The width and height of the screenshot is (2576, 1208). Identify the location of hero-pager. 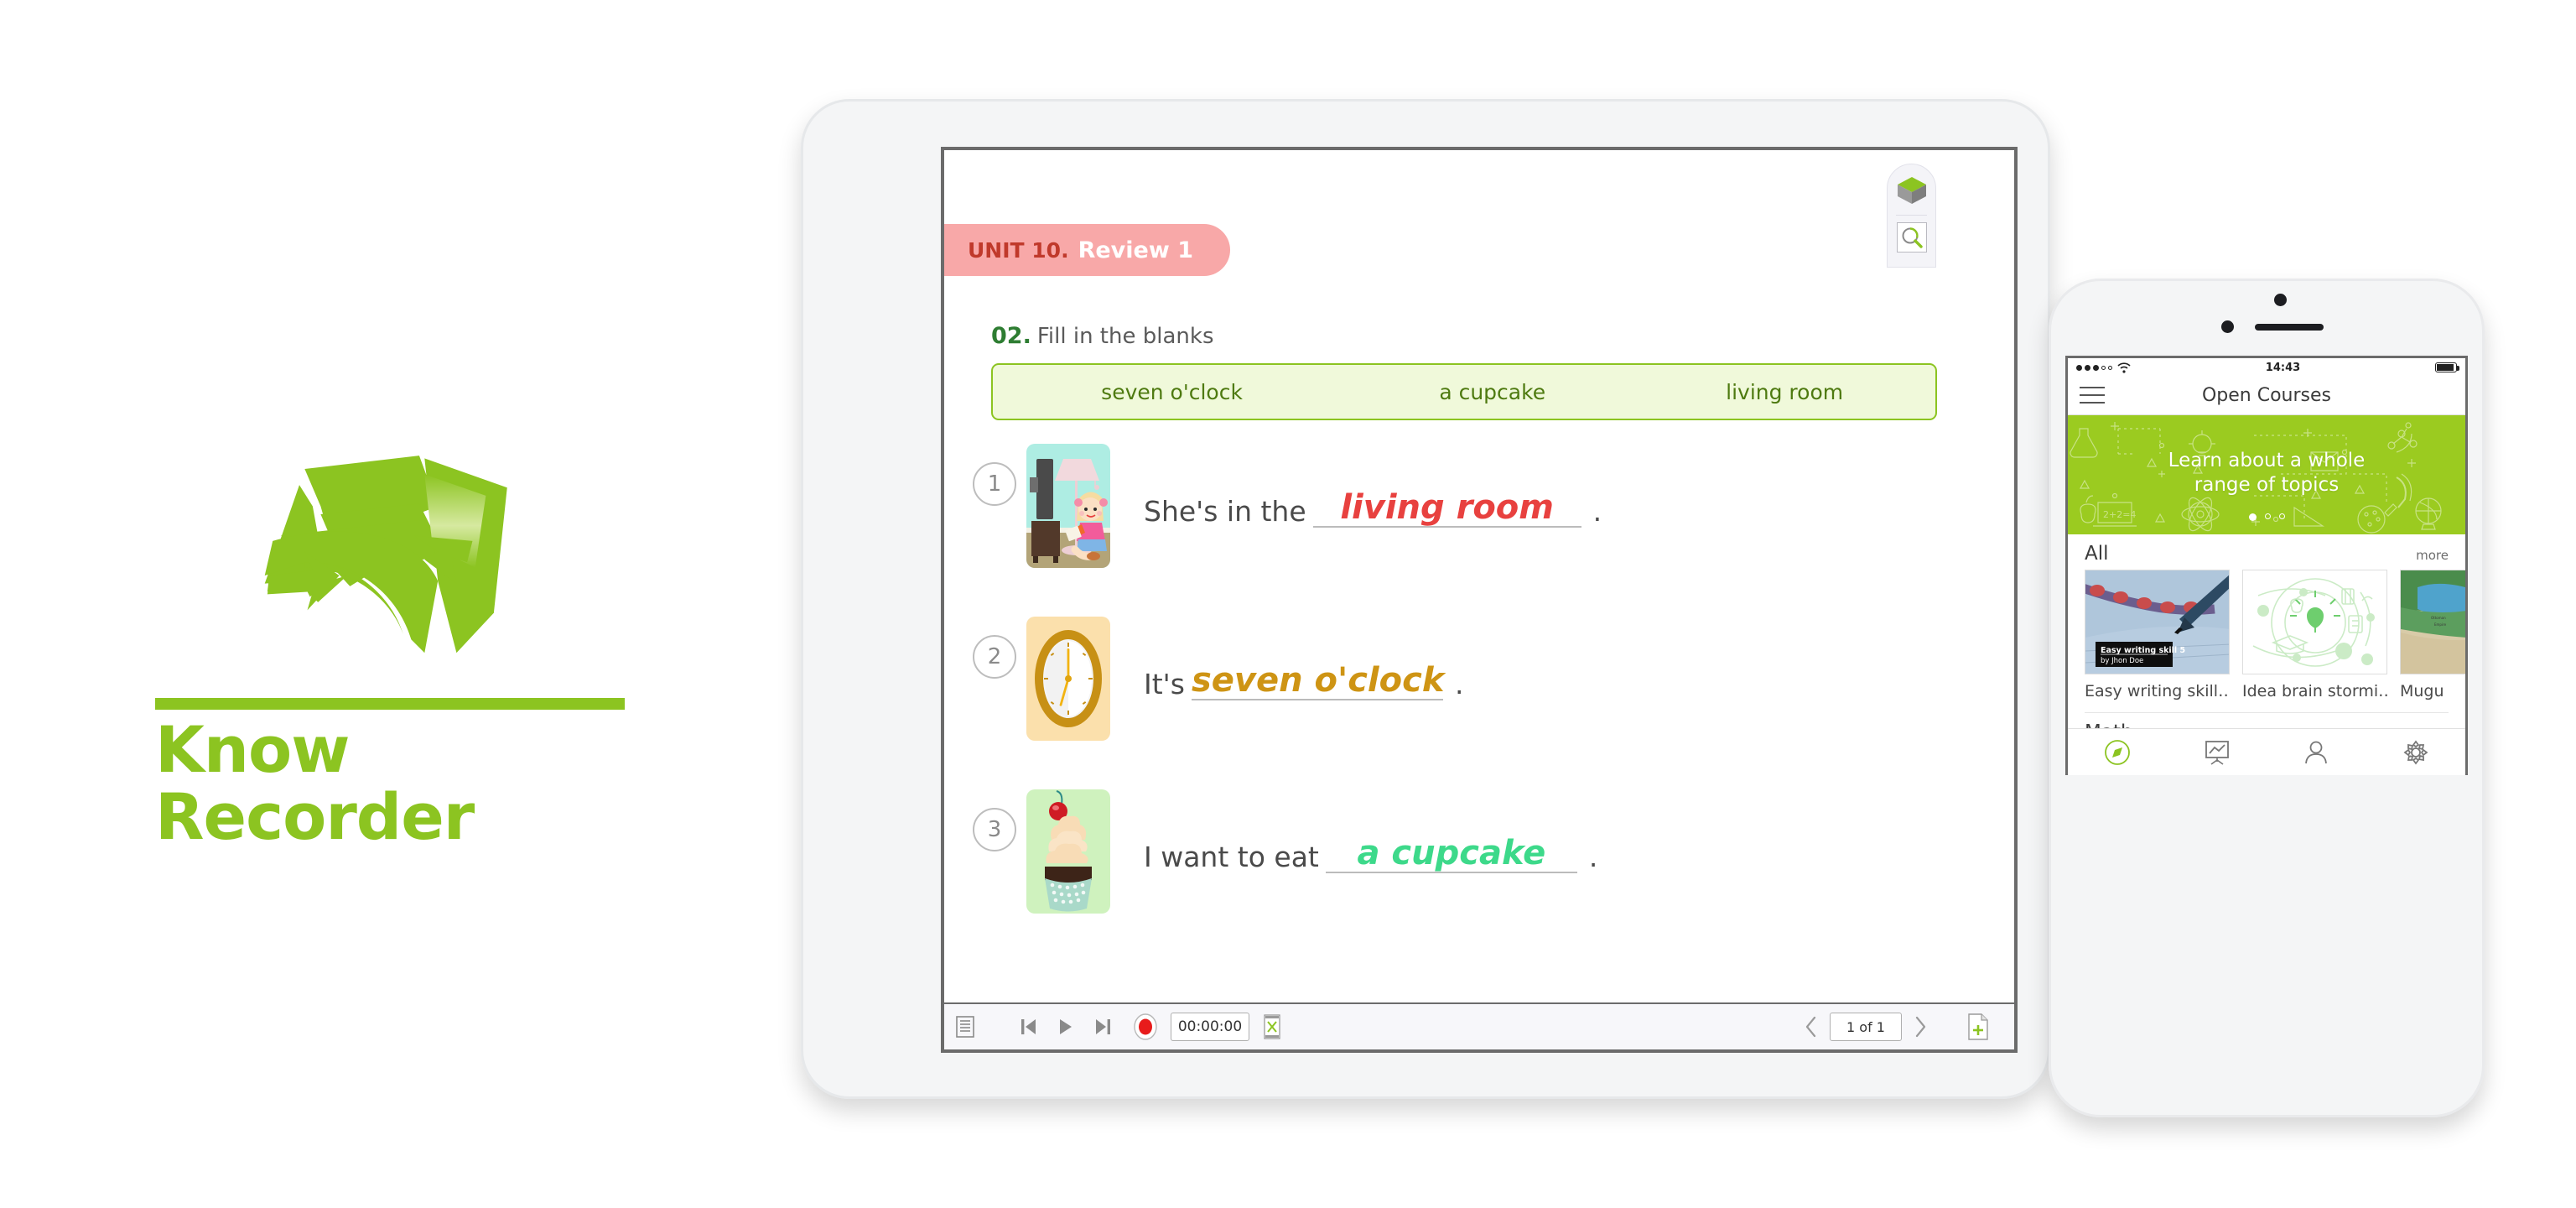
(2266, 517).